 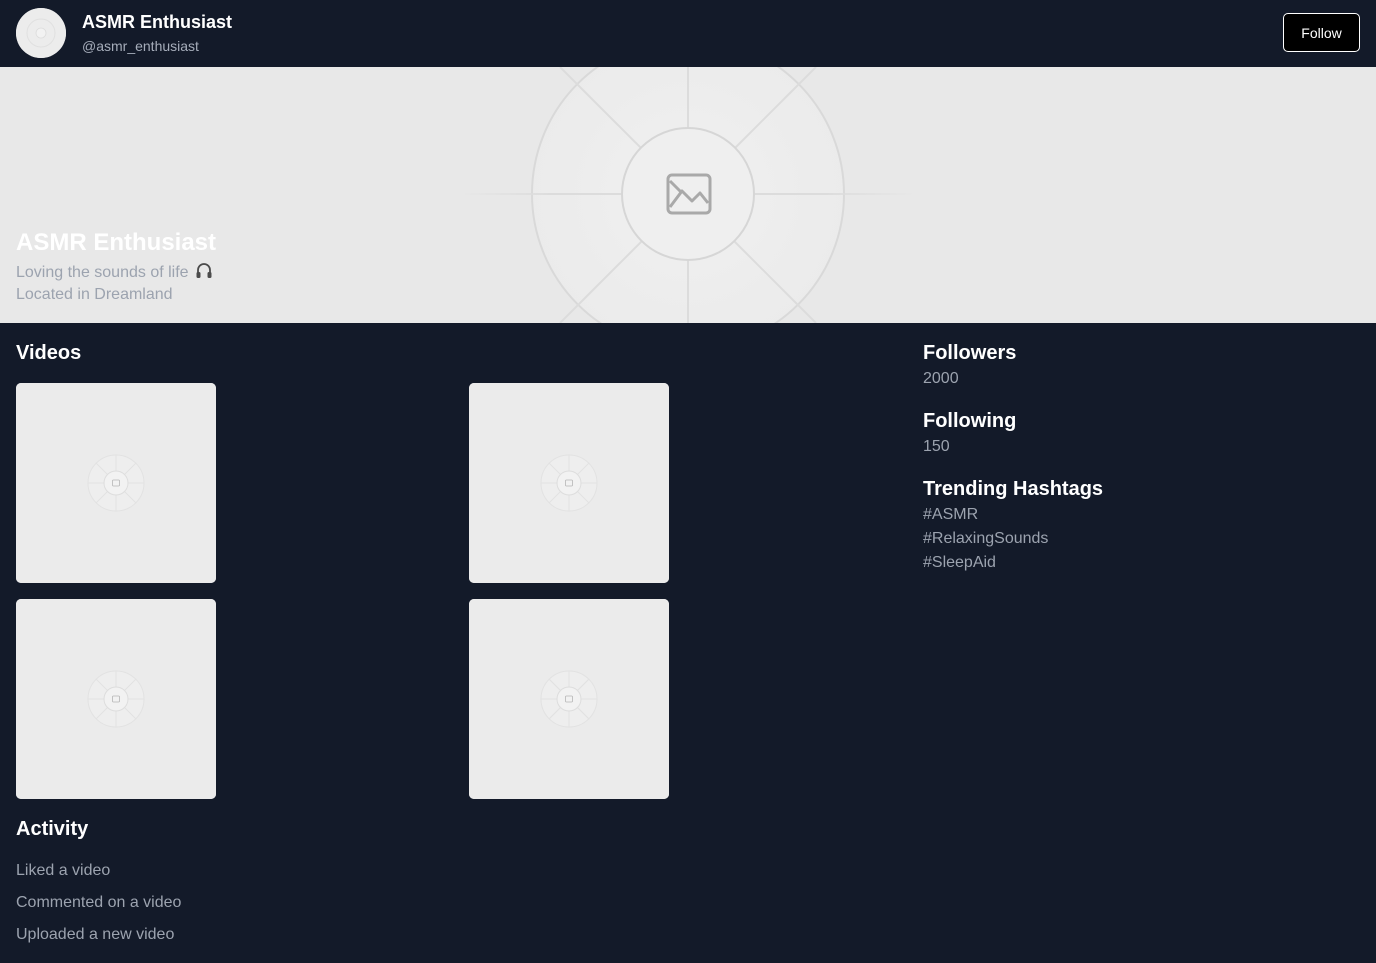 What do you see at coordinates (950, 515) in the screenshot?
I see `hashtag-link: #ASMR` at bounding box center [950, 515].